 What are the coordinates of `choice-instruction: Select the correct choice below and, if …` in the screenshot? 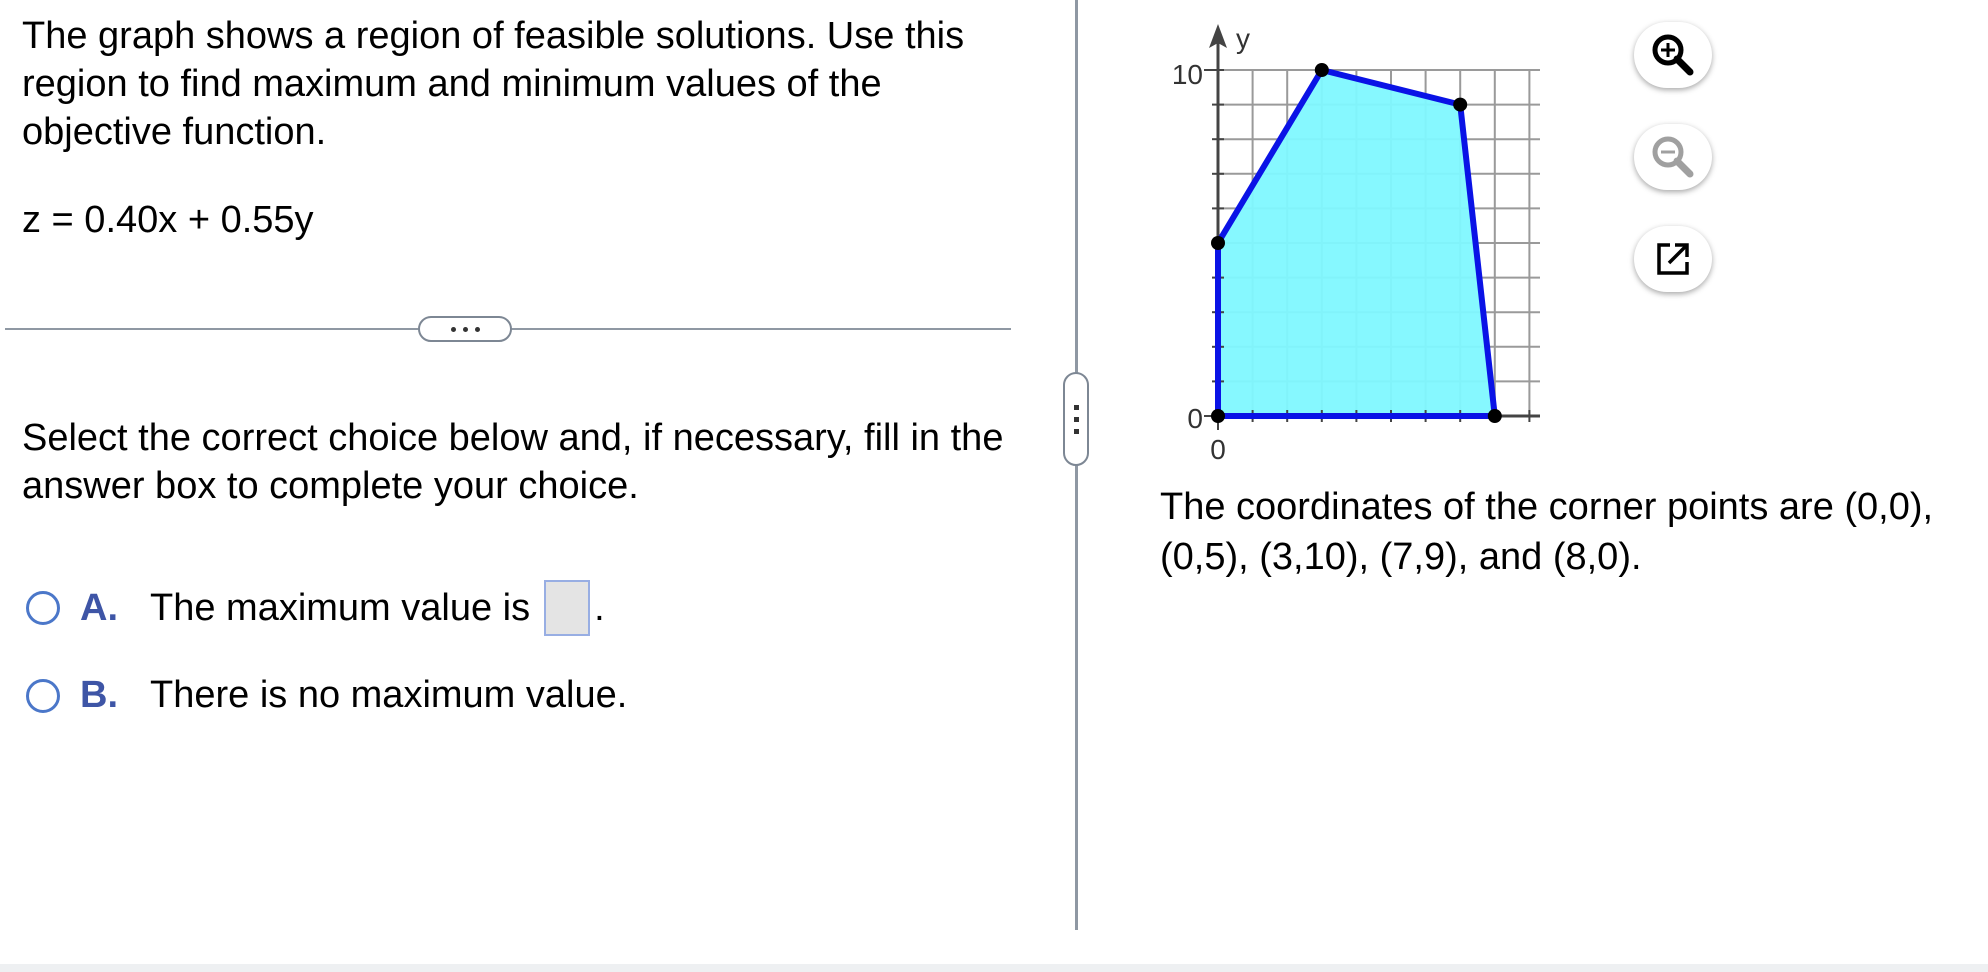 It's located at (513, 462).